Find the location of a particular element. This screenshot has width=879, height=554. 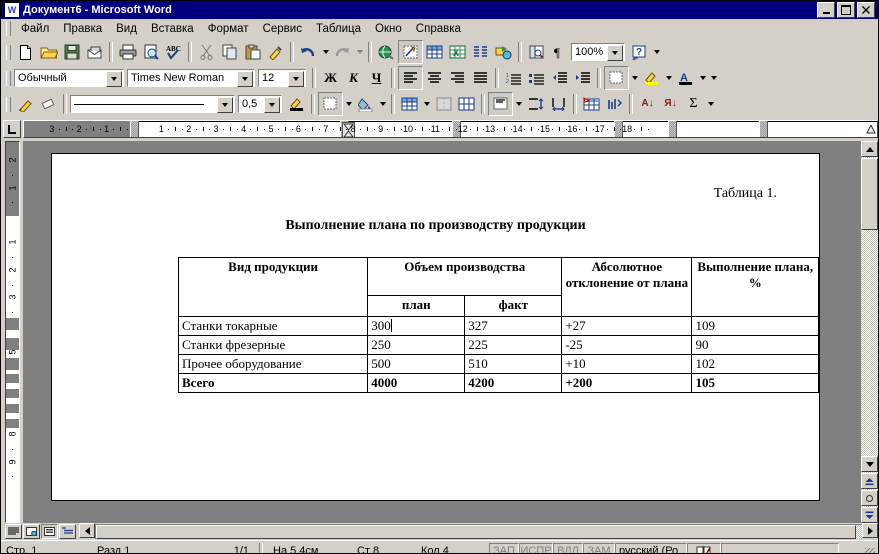

maximize-button is located at coordinates (846, 10).